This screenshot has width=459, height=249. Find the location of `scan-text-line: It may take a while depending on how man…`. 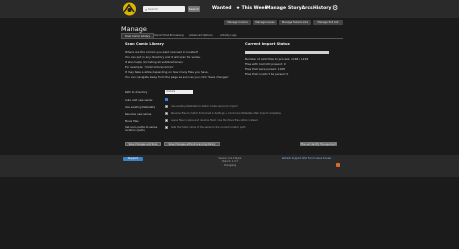

scan-text-line: It may take a while depending on how man… is located at coordinates (167, 72).